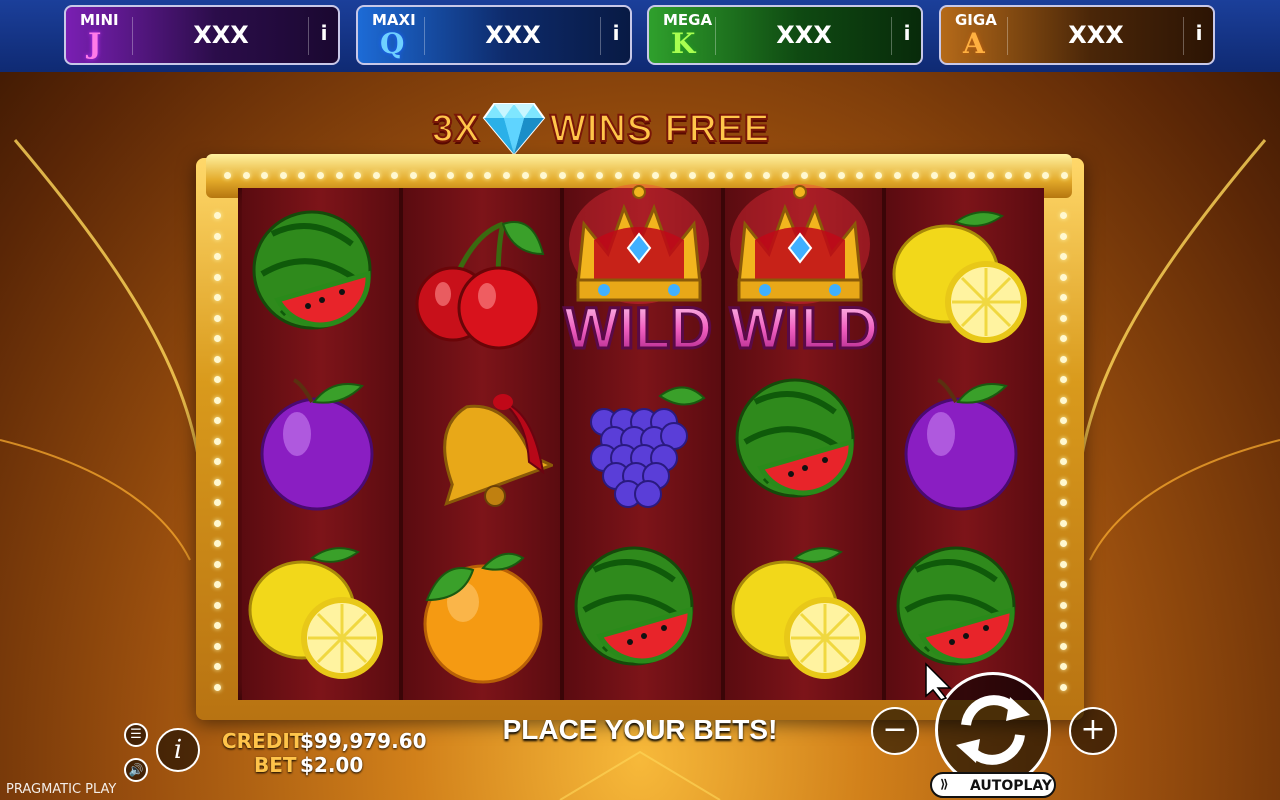 This screenshot has width=1280, height=800. What do you see at coordinates (95, 43) in the screenshot?
I see `jackpot-letter: J` at bounding box center [95, 43].